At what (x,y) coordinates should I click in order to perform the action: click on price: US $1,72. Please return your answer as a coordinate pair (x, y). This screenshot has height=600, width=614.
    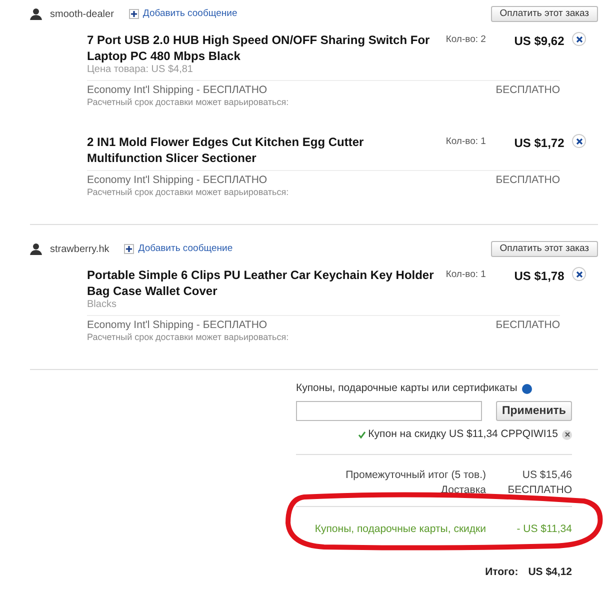
    Looking at the image, I should click on (539, 143).